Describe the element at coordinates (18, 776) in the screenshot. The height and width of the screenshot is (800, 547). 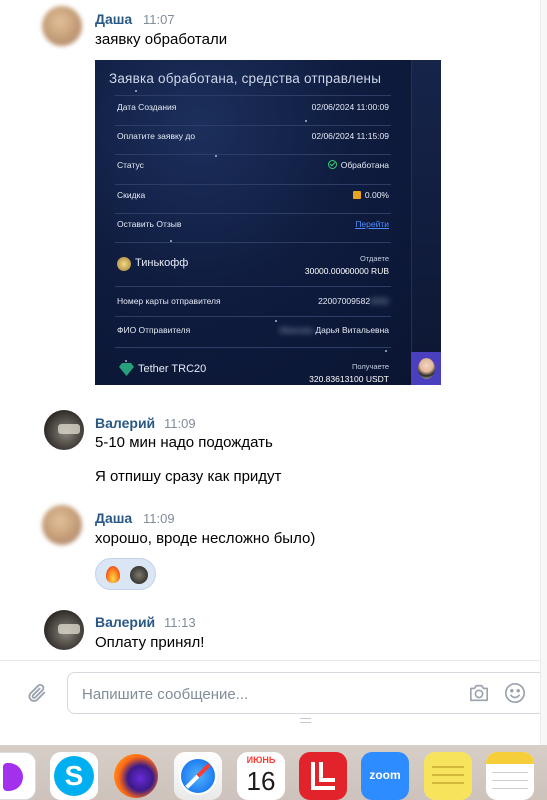
I see `d-app-icon` at that location.